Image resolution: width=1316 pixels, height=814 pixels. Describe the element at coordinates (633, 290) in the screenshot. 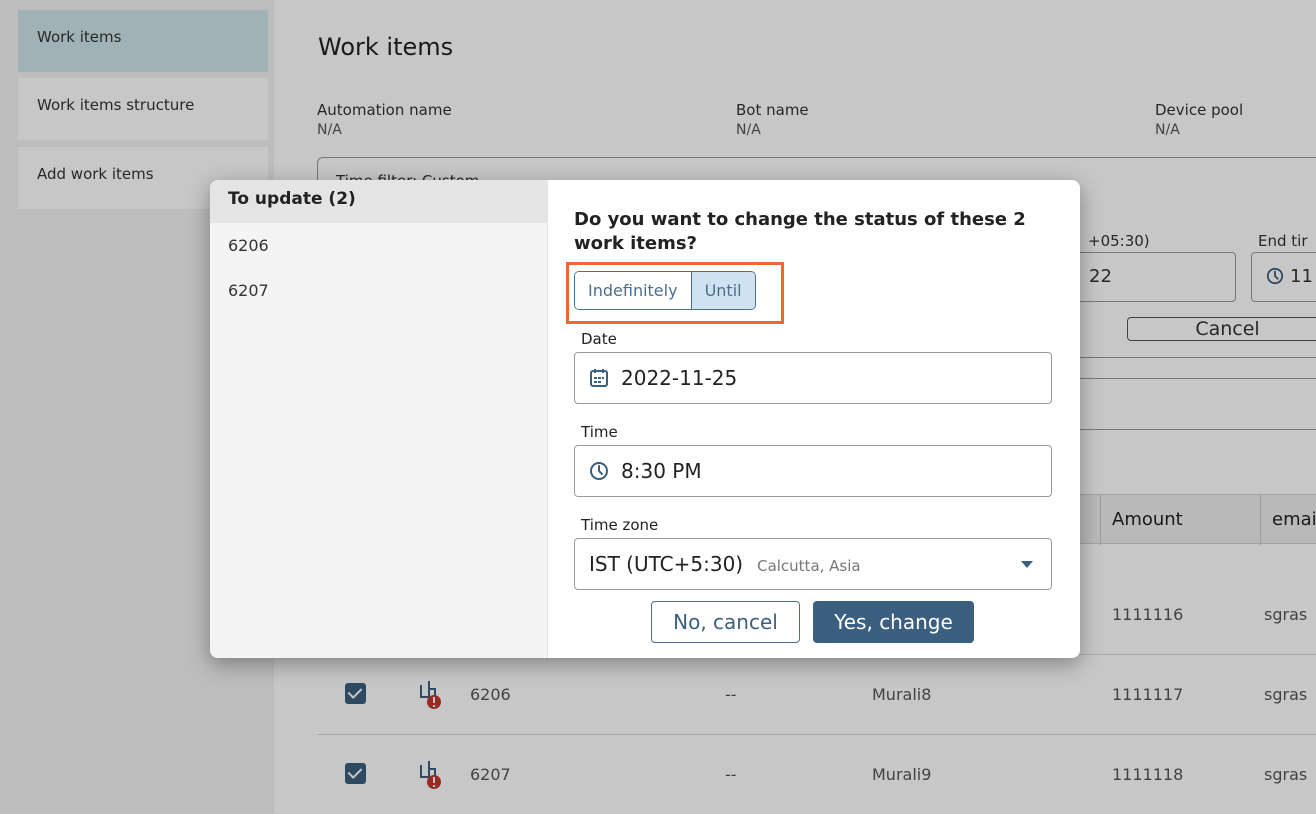

I see `indefinitely-option: Indefinitely` at that location.